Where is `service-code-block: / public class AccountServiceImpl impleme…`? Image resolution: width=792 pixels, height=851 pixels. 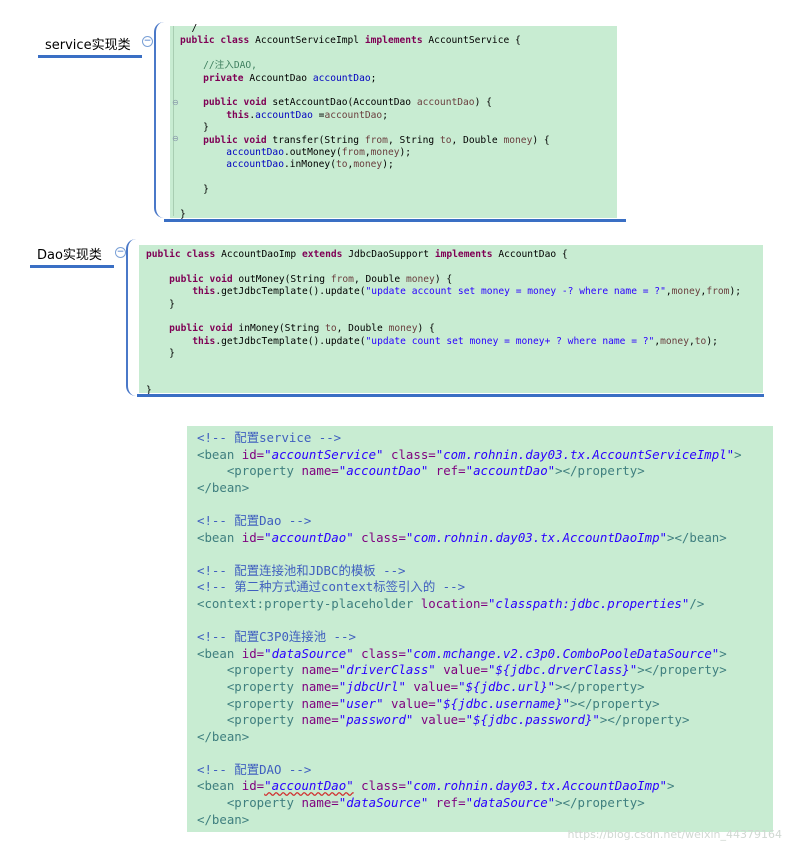
service-code-block: / public class AccountServiceImpl impleme… is located at coordinates (365, 122).